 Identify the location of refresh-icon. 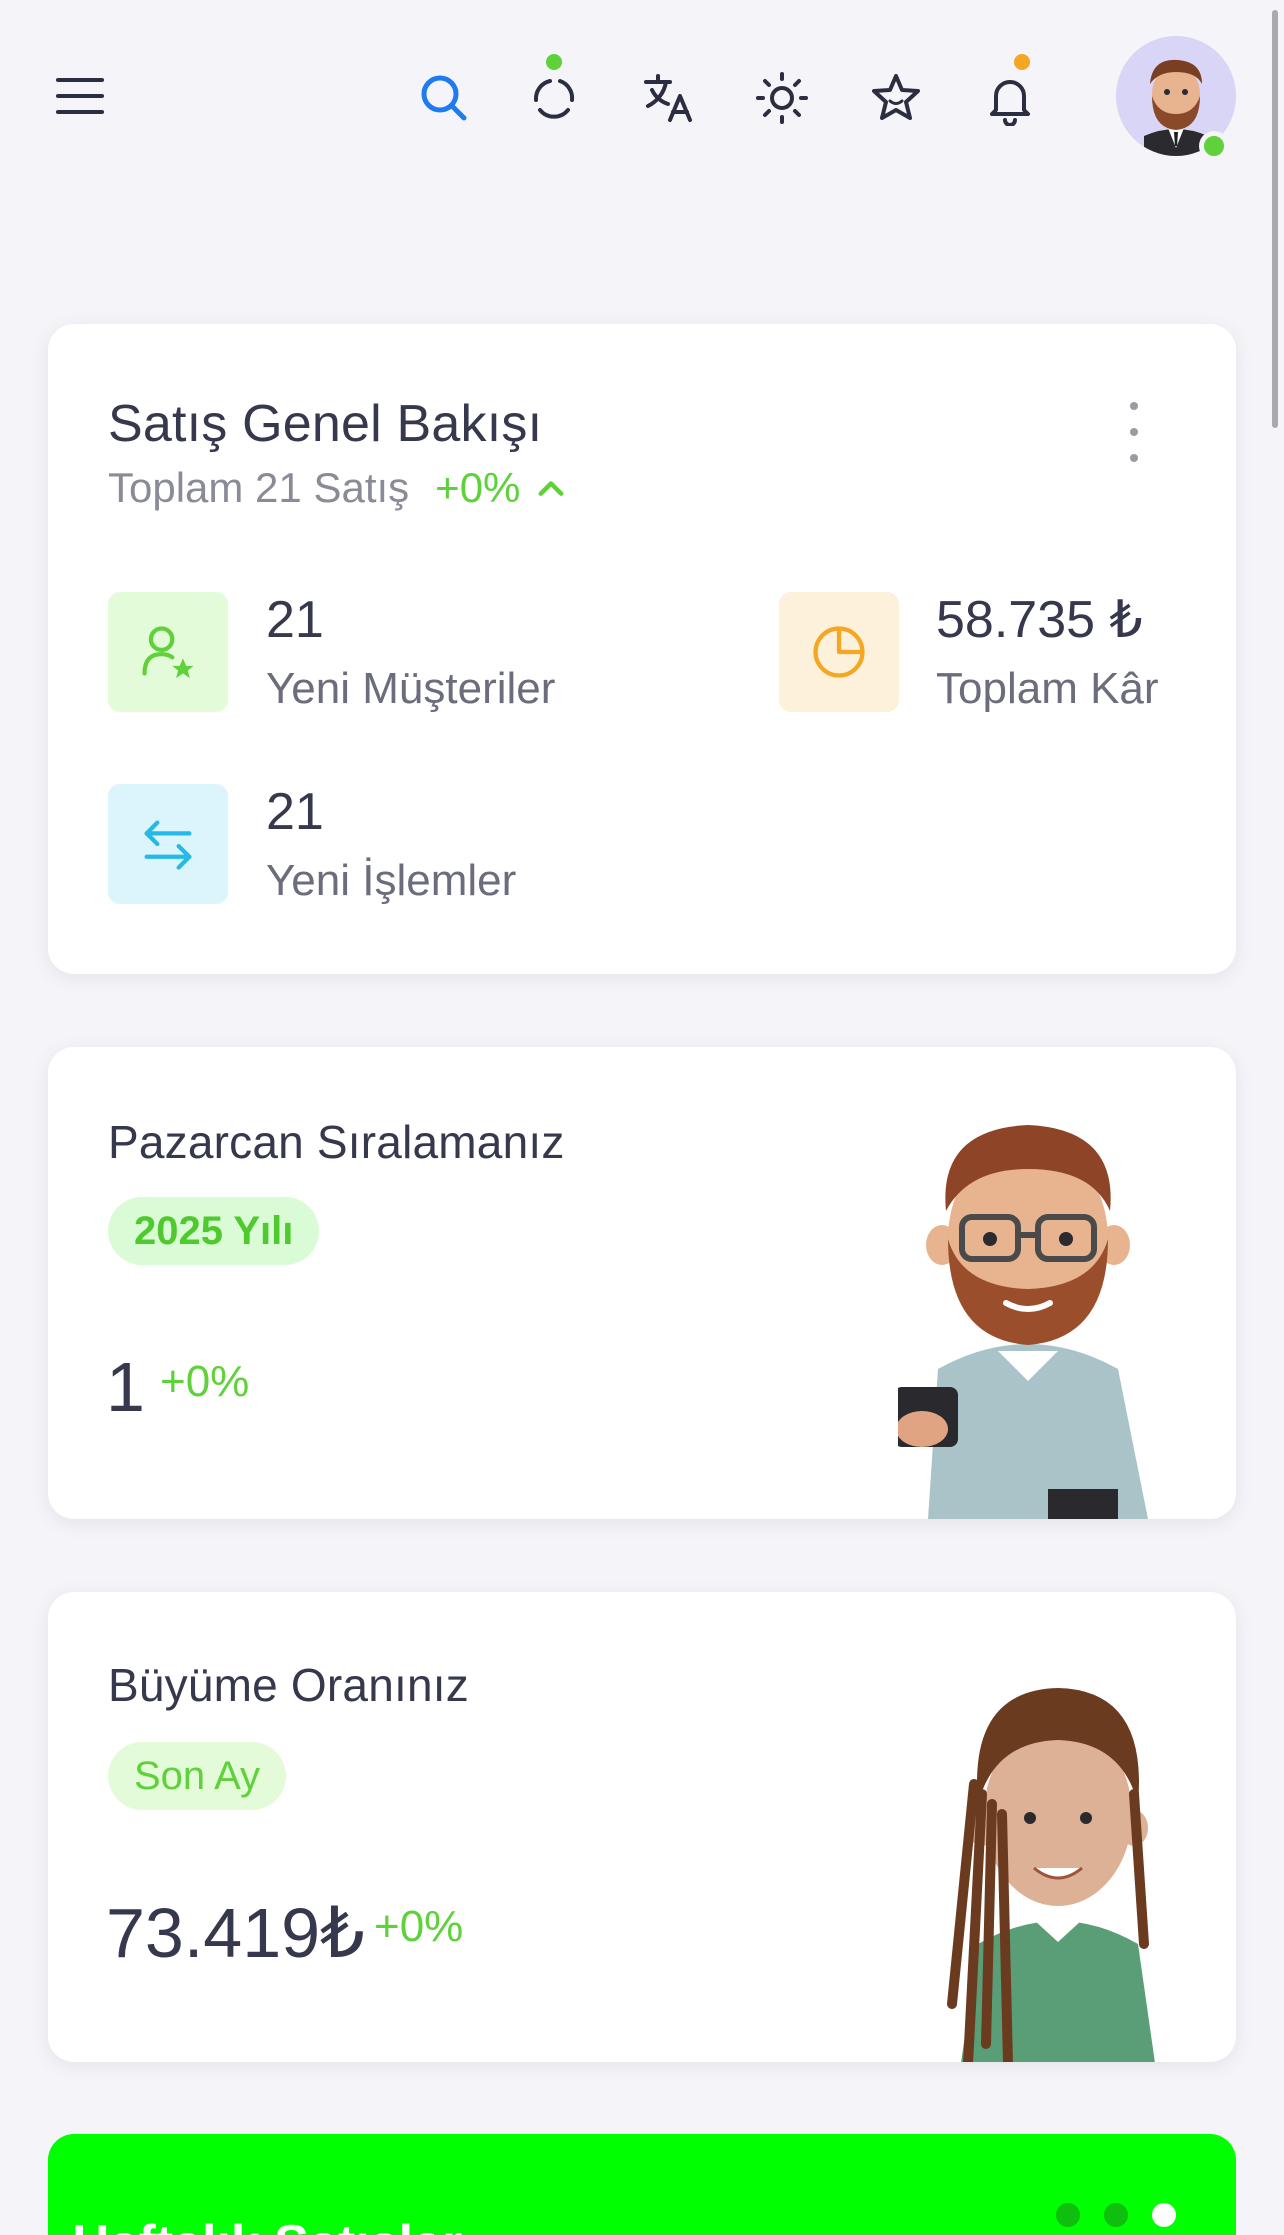
(554, 98).